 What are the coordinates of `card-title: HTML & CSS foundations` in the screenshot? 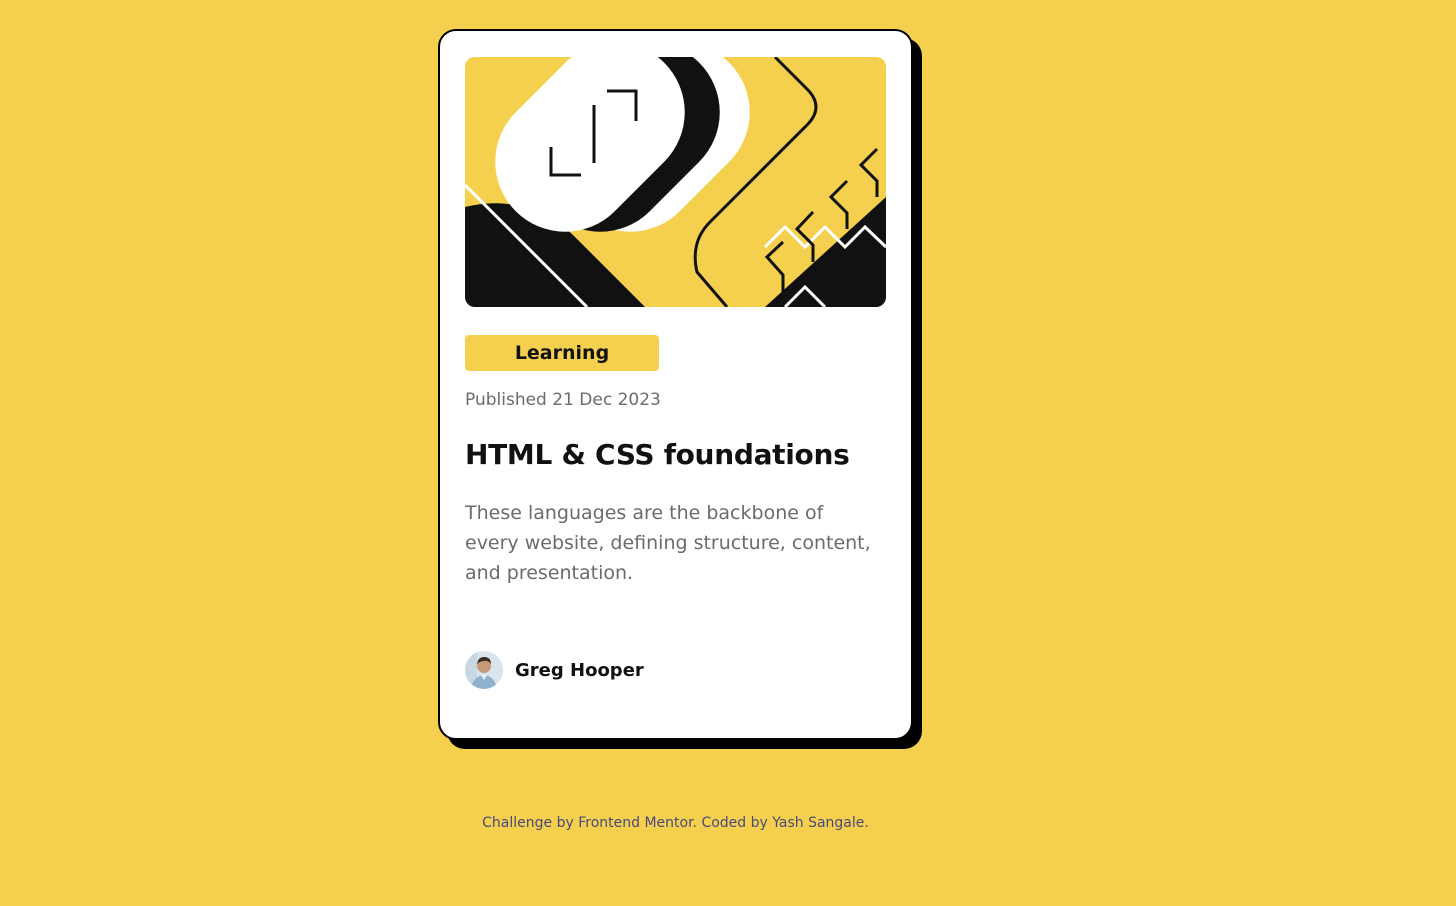 It's located at (657, 455).